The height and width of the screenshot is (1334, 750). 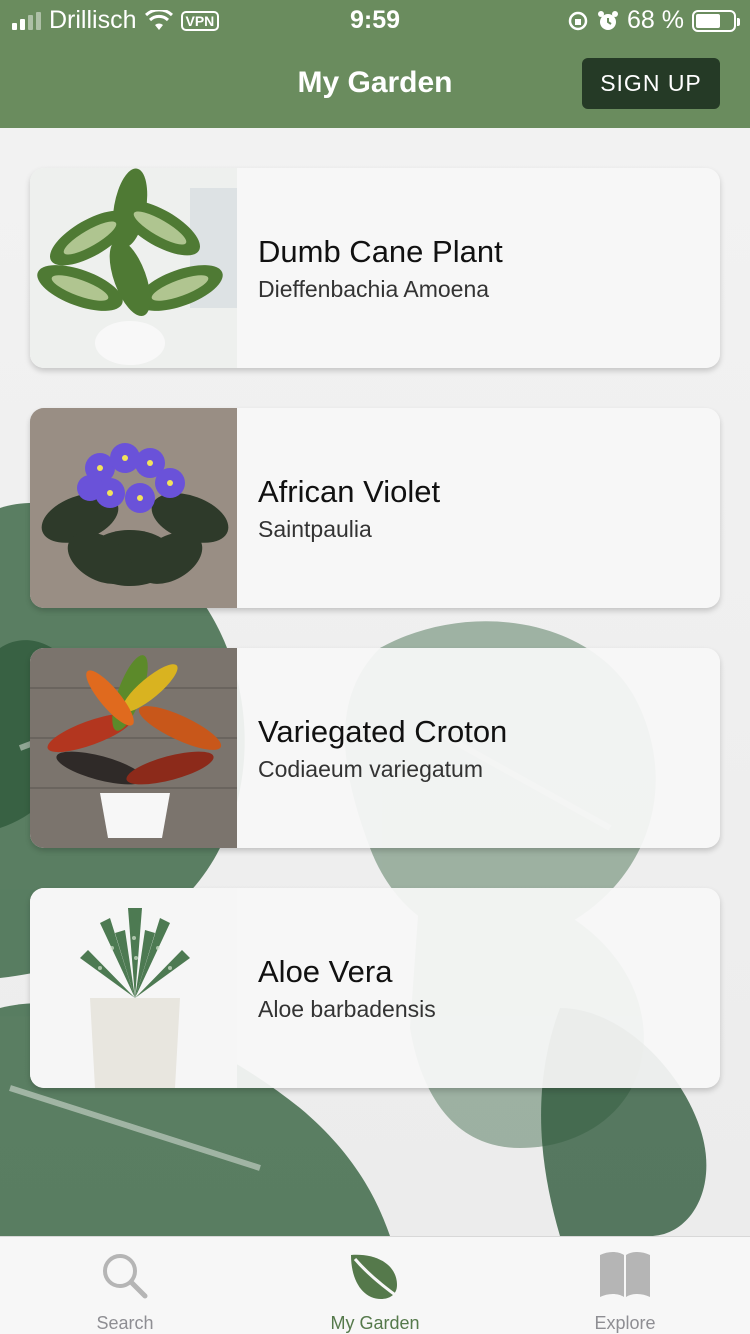 What do you see at coordinates (349, 491) in the screenshot?
I see `plant-name: African Violet` at bounding box center [349, 491].